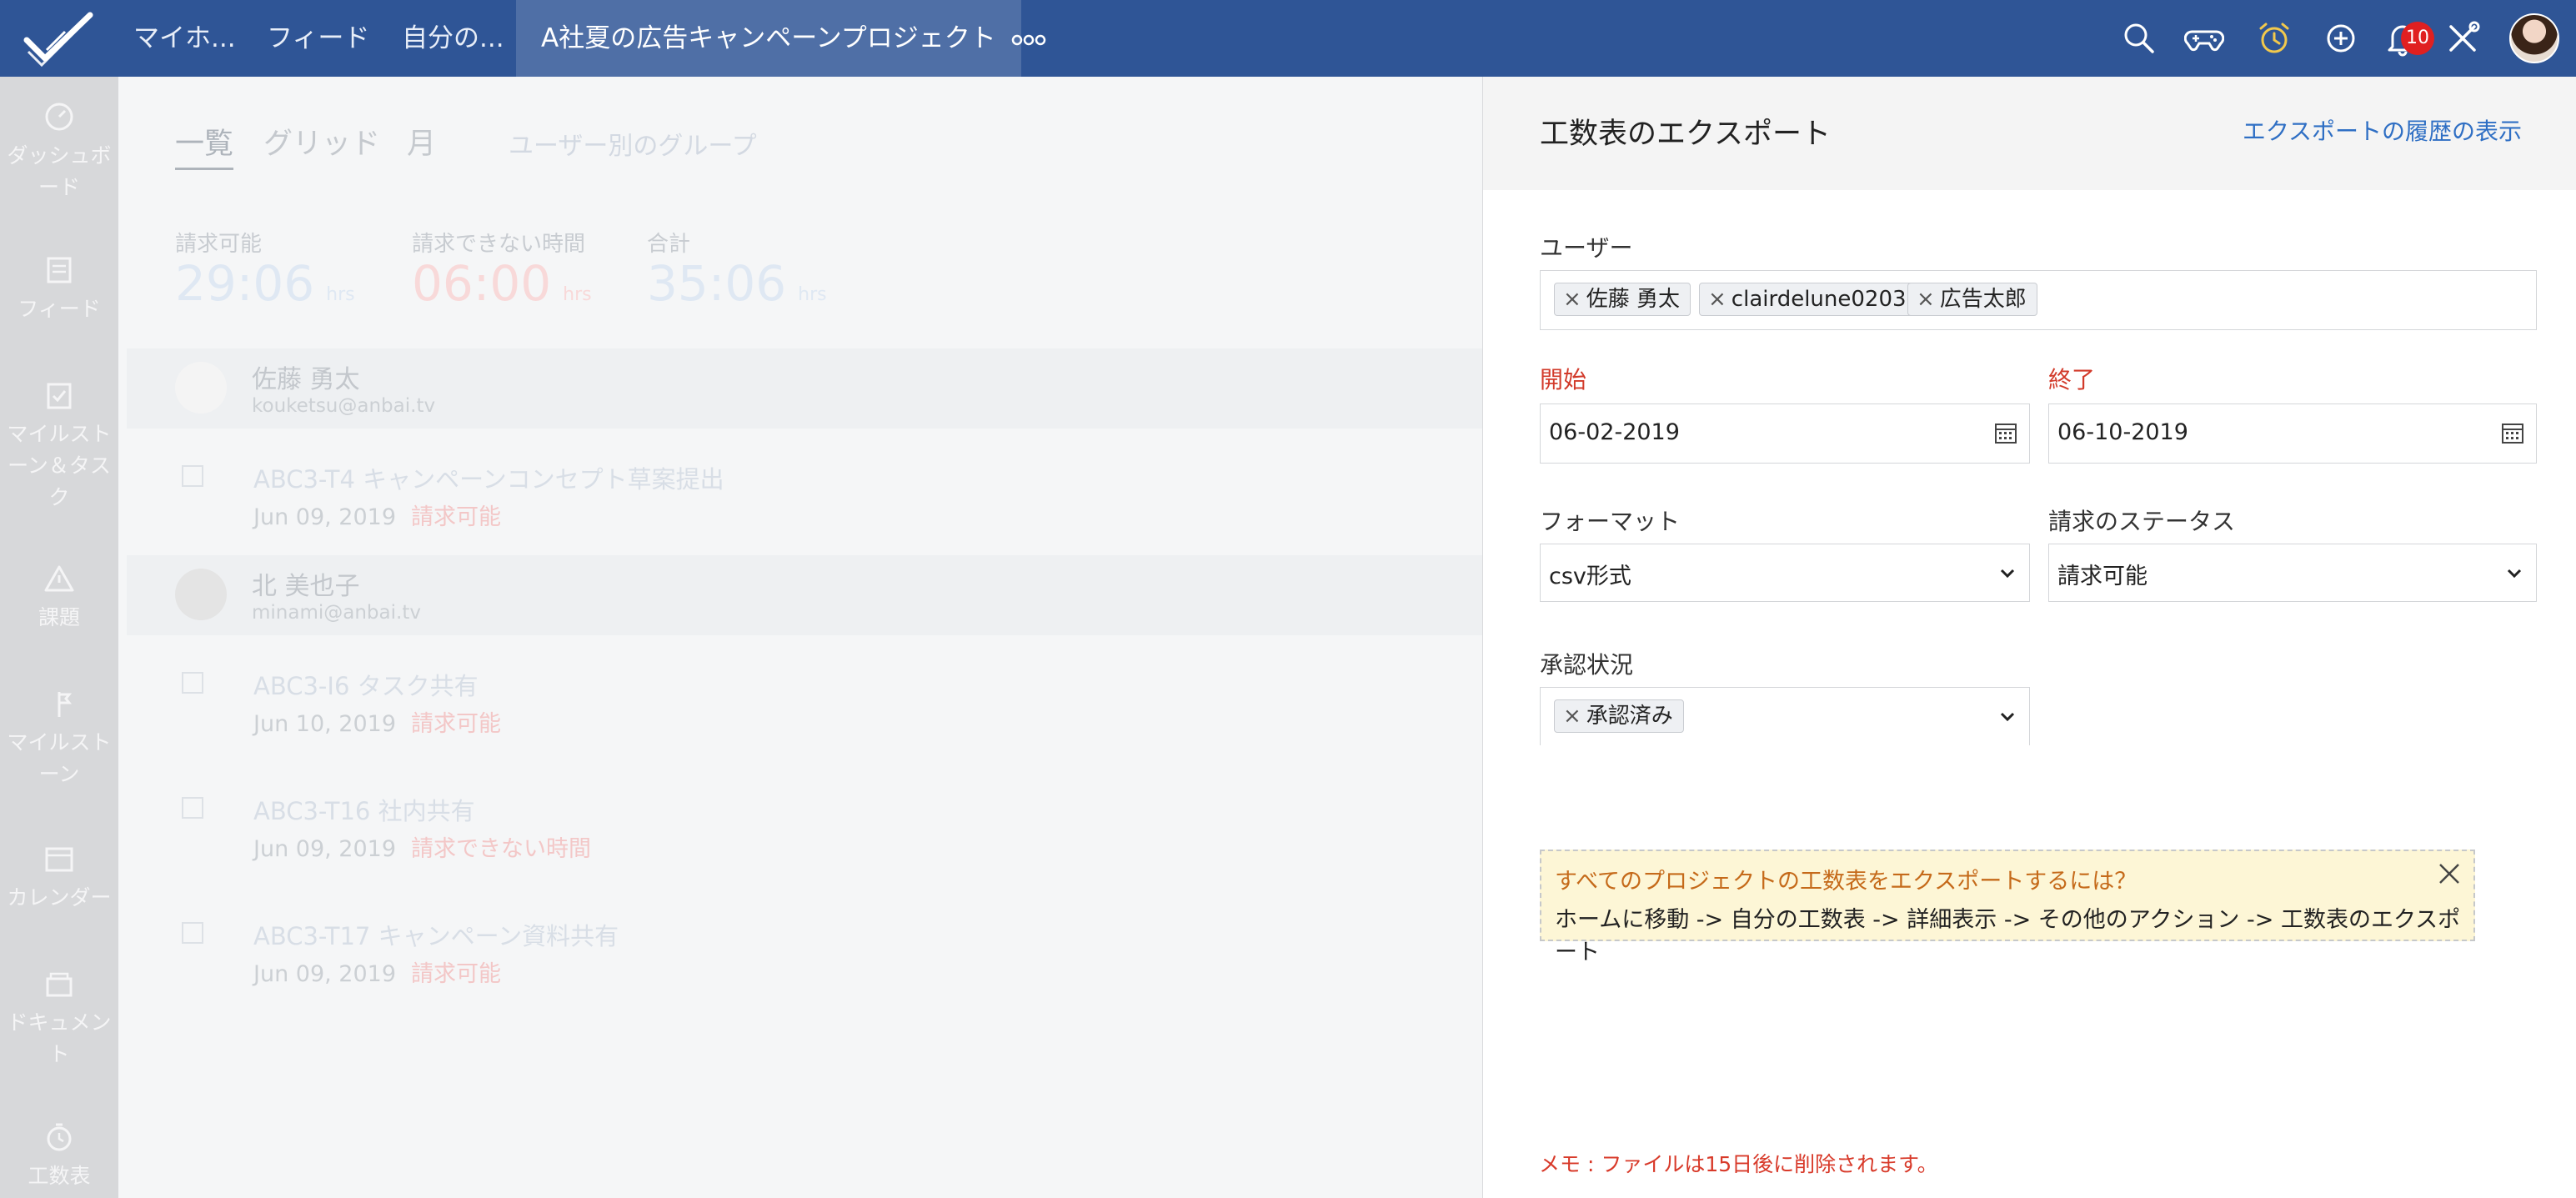 The image size is (2576, 1198). What do you see at coordinates (1785, 573) in the screenshot?
I see `format-select: csv形式` at bounding box center [1785, 573].